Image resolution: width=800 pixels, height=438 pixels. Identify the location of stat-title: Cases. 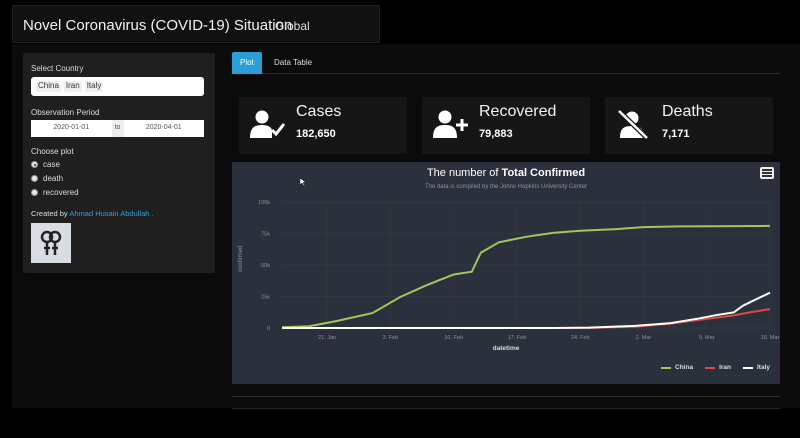
(319, 111).